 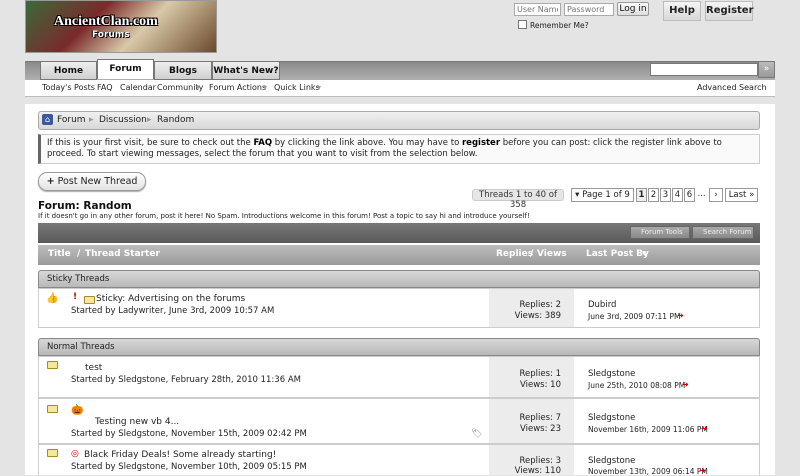 What do you see at coordinates (77, 410) in the screenshot?
I see `pumpkin-icon: 🎃` at bounding box center [77, 410].